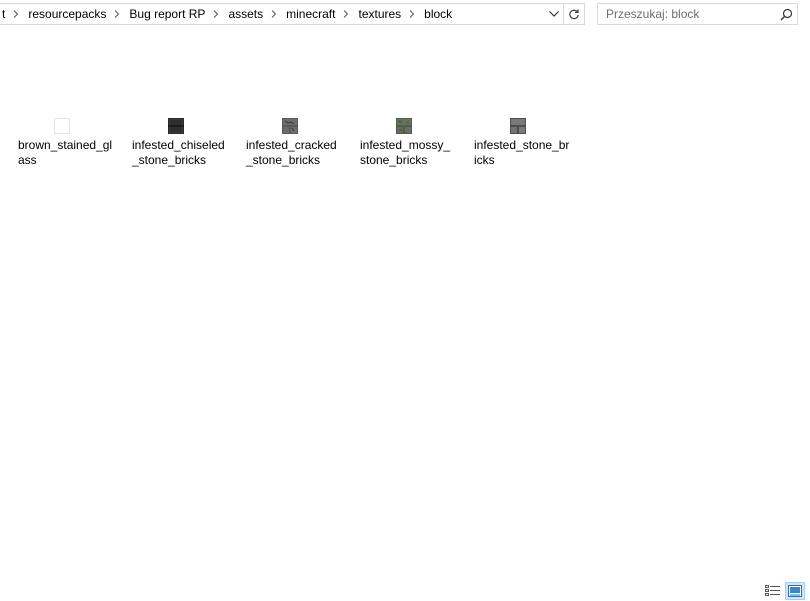 This screenshot has width=810, height=601. I want to click on refresh-icon, so click(574, 14).